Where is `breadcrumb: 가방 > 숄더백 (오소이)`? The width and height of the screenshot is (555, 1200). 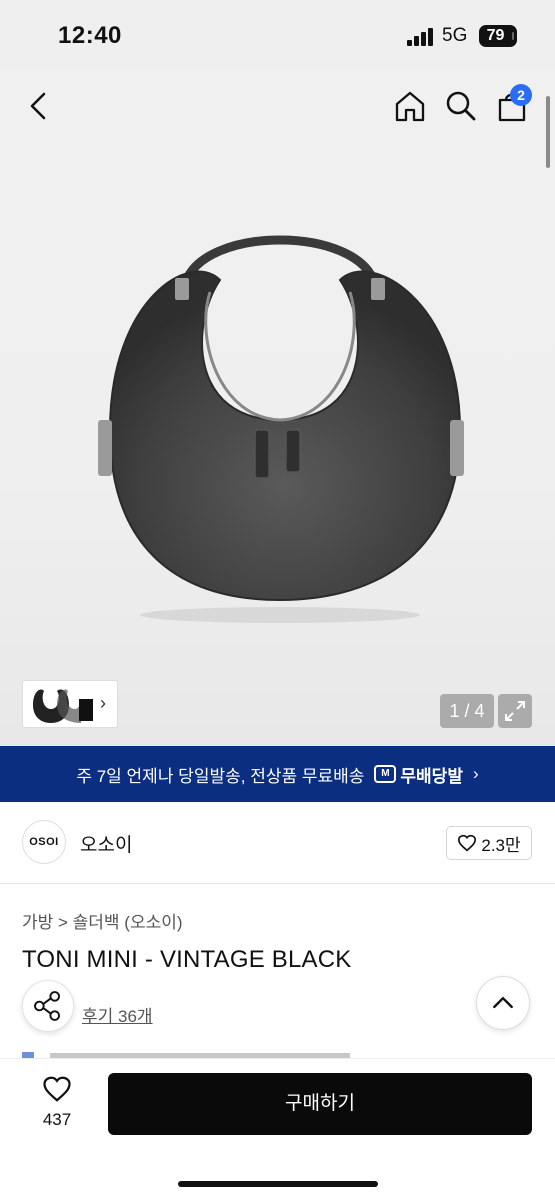 breadcrumb: 가방 > 숄더백 (오소이) is located at coordinates (102, 920).